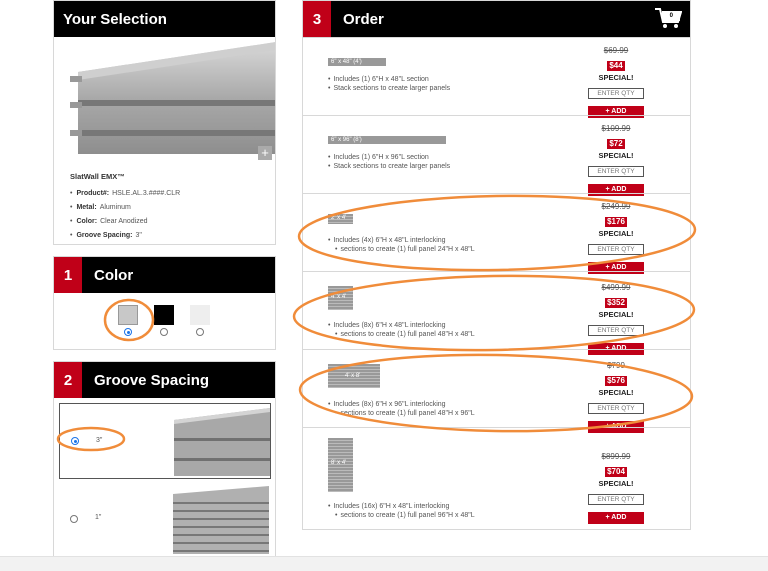 This screenshot has height=571, width=768. I want to click on swatch-silver, so click(128, 315).